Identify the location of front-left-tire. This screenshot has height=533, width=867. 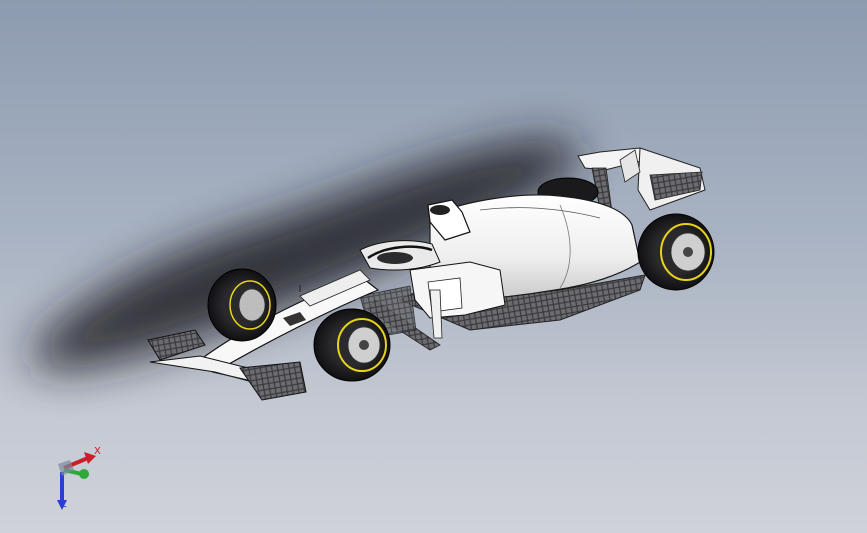
(242, 305).